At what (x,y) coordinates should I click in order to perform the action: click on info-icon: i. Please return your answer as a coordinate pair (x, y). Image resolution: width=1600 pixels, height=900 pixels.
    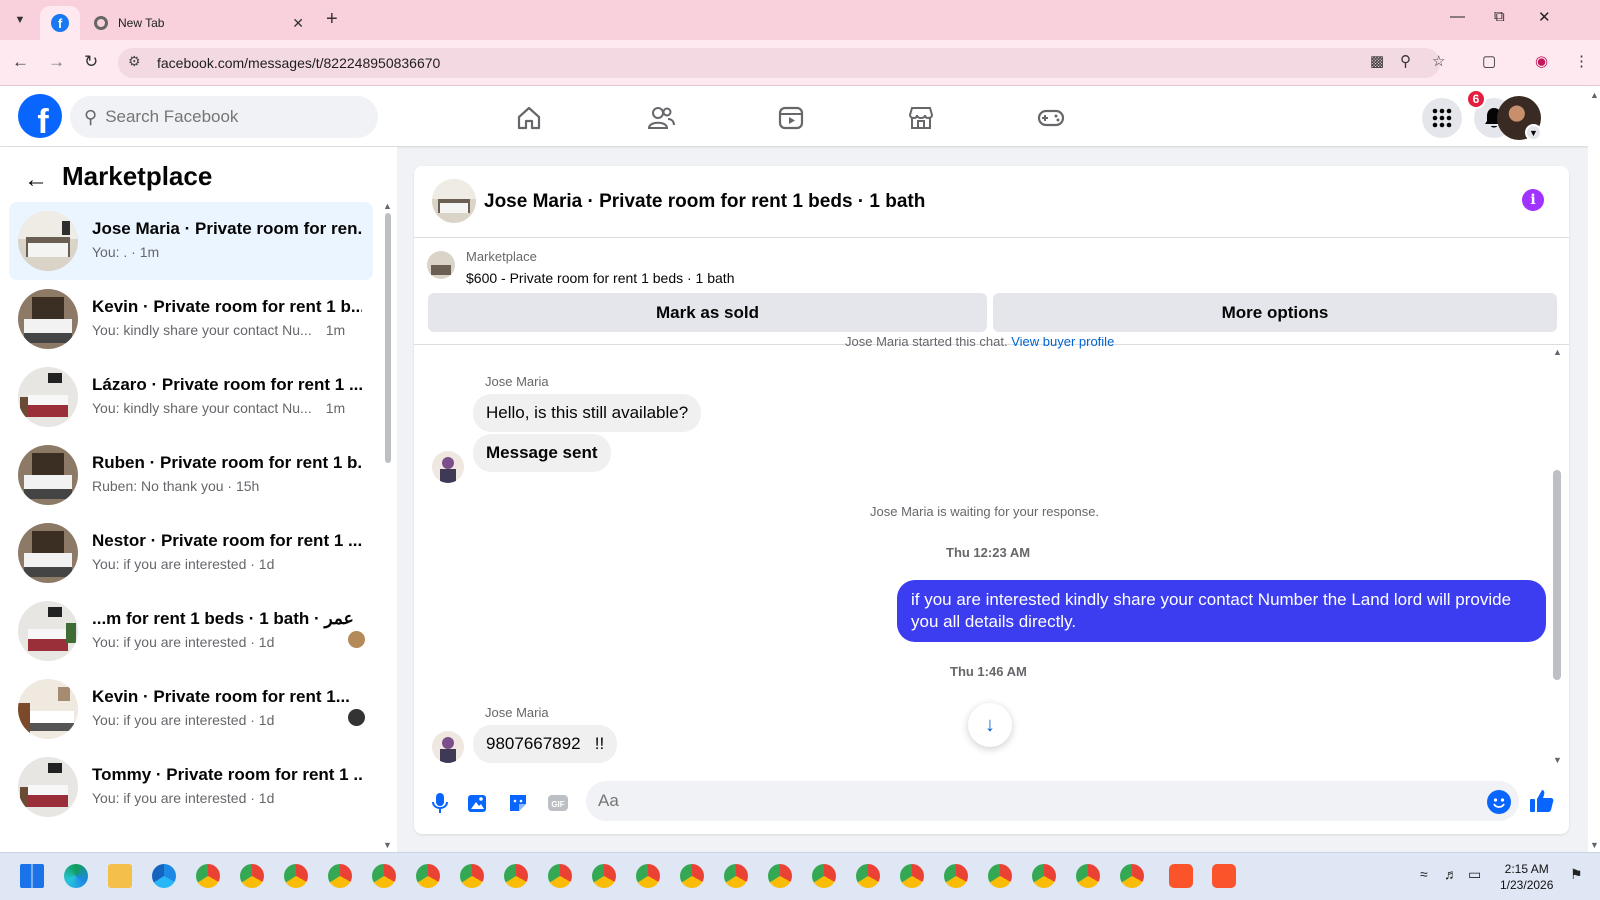
    Looking at the image, I should click on (1533, 200).